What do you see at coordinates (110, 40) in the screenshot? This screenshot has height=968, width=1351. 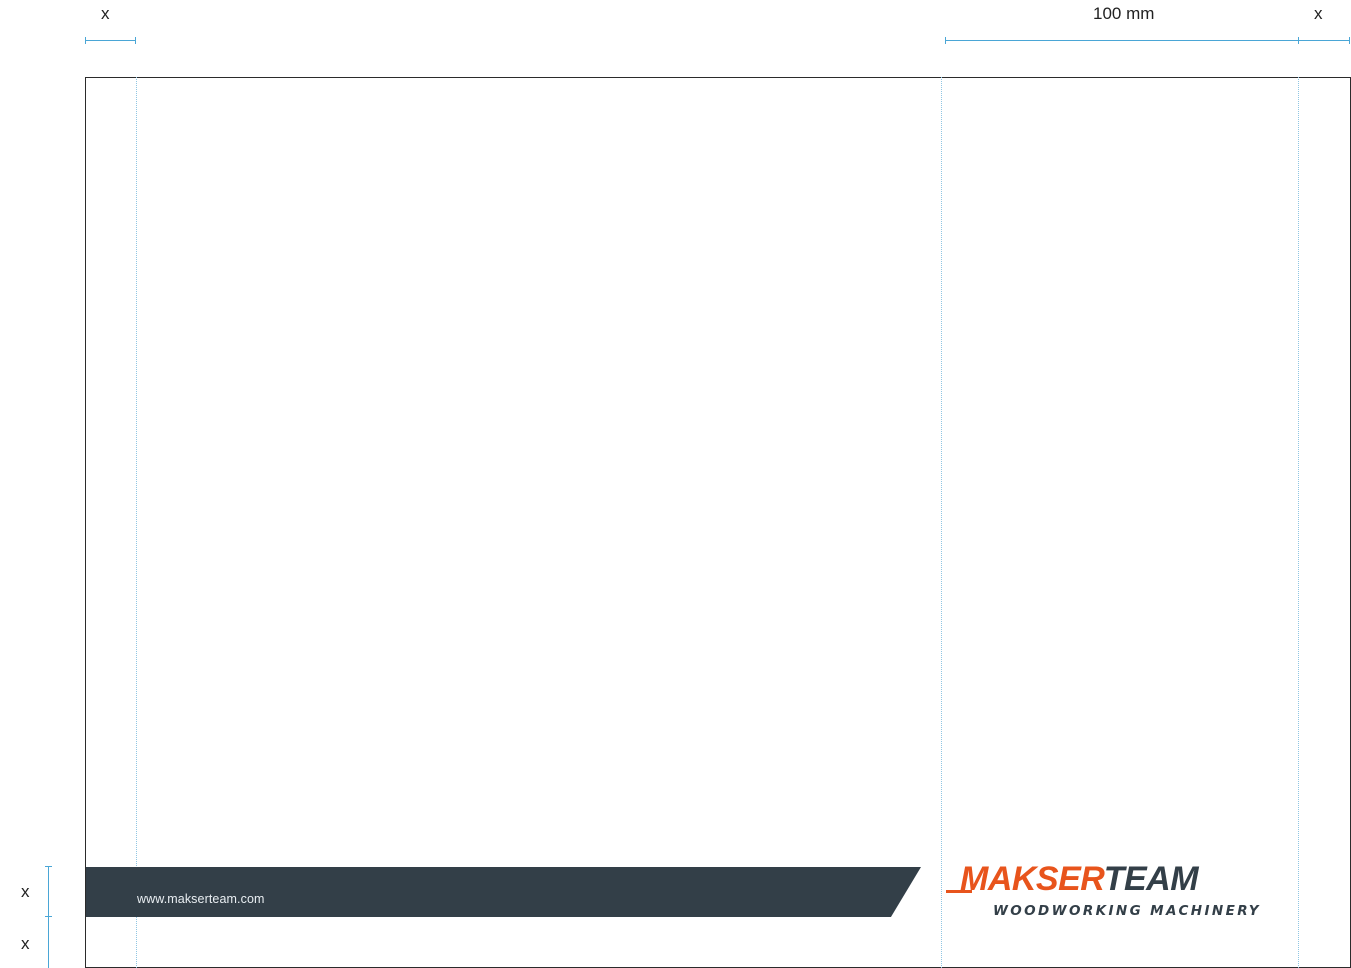 I see `dimension-line-left-margin` at bounding box center [110, 40].